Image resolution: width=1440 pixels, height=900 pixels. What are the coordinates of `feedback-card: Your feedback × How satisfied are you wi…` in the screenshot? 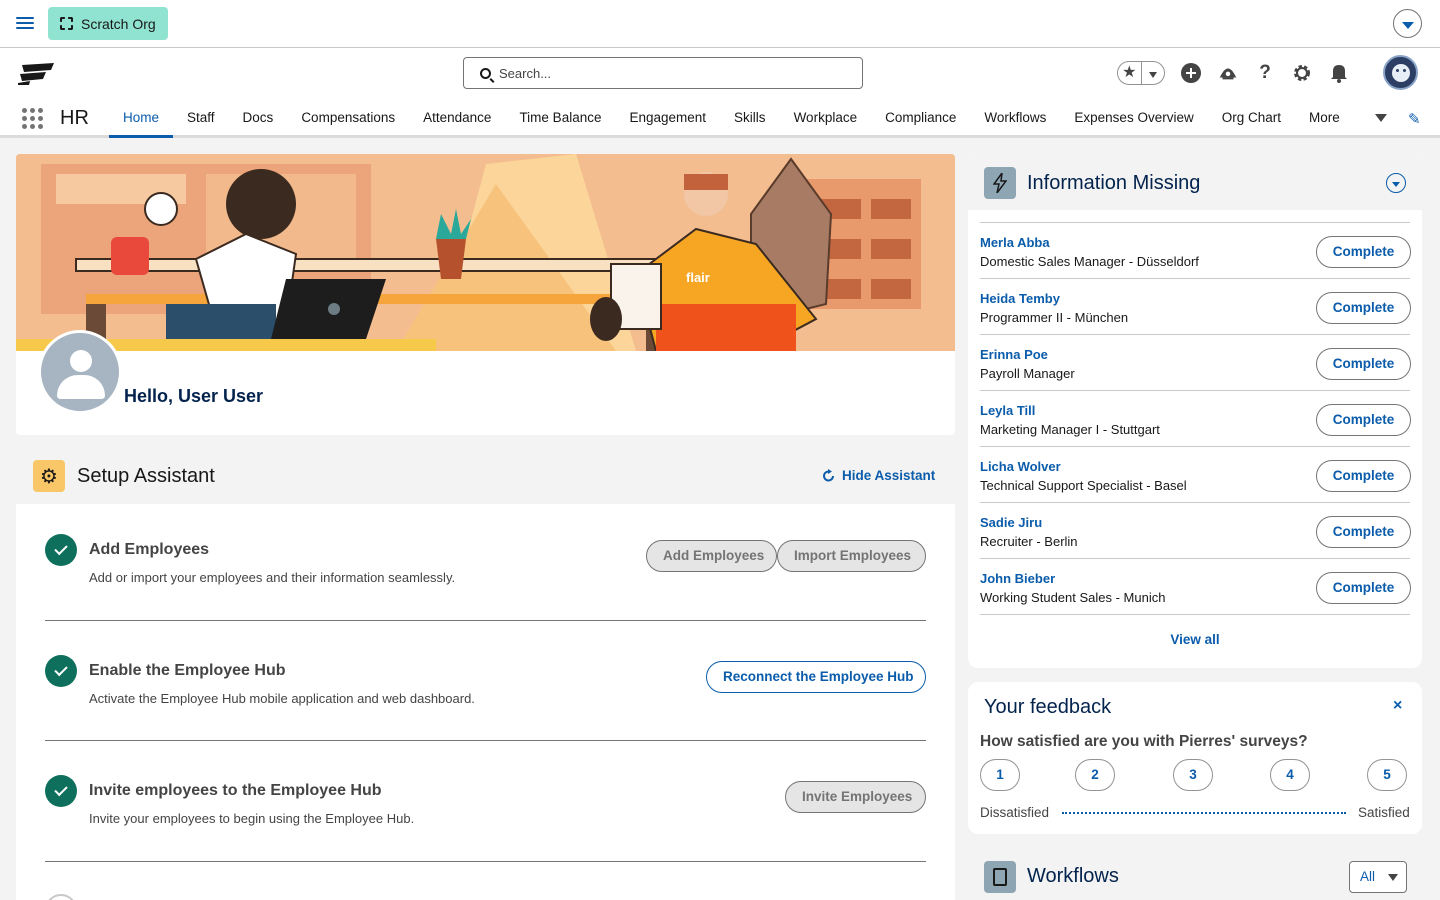 It's located at (1195, 758).